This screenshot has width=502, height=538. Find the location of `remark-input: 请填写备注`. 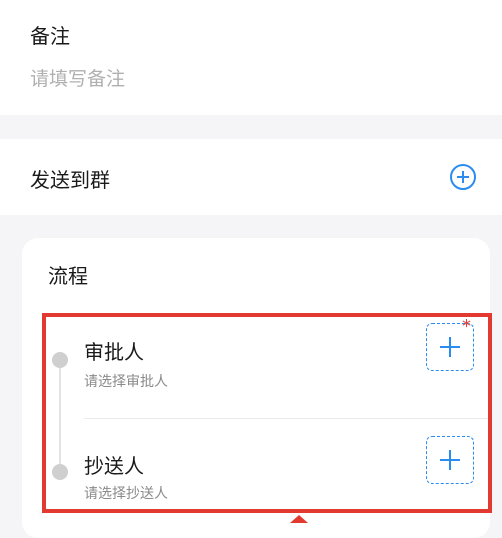

remark-input: 请填写备注 is located at coordinates (77, 77).